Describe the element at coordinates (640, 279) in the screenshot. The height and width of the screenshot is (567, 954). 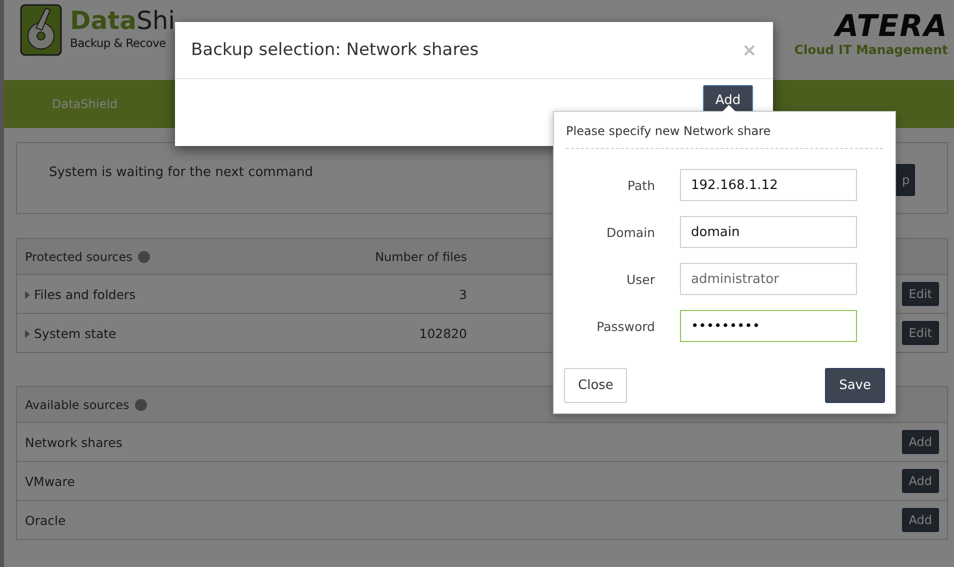
I see `field-label: User` at that location.